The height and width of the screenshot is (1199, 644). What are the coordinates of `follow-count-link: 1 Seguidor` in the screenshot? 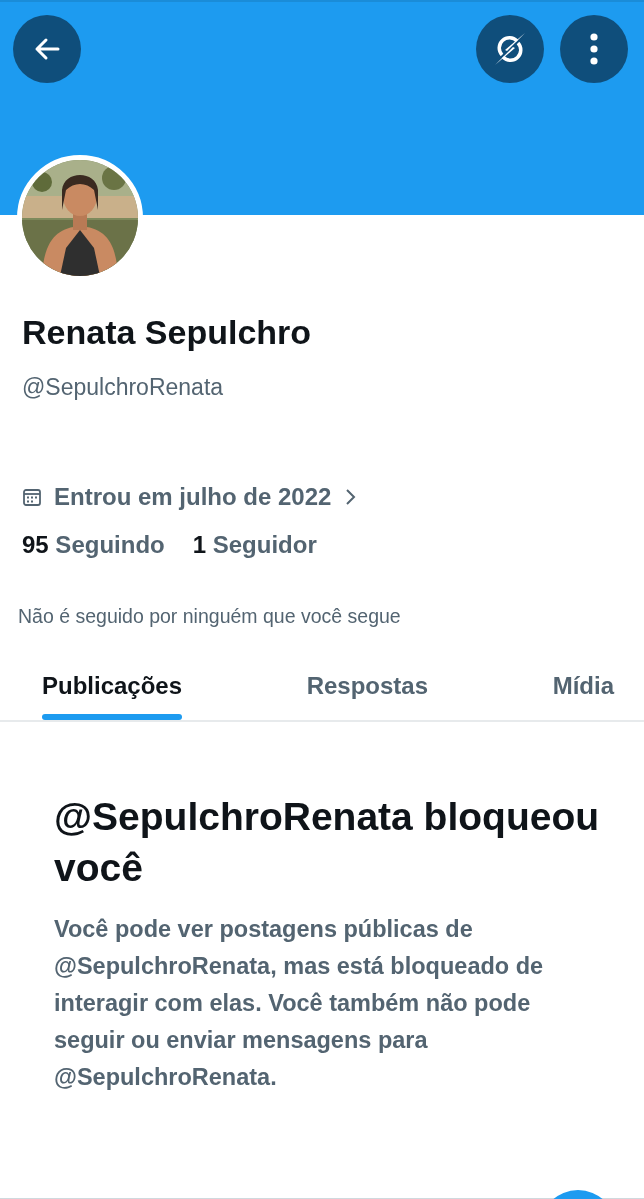 It's located at (254, 545).